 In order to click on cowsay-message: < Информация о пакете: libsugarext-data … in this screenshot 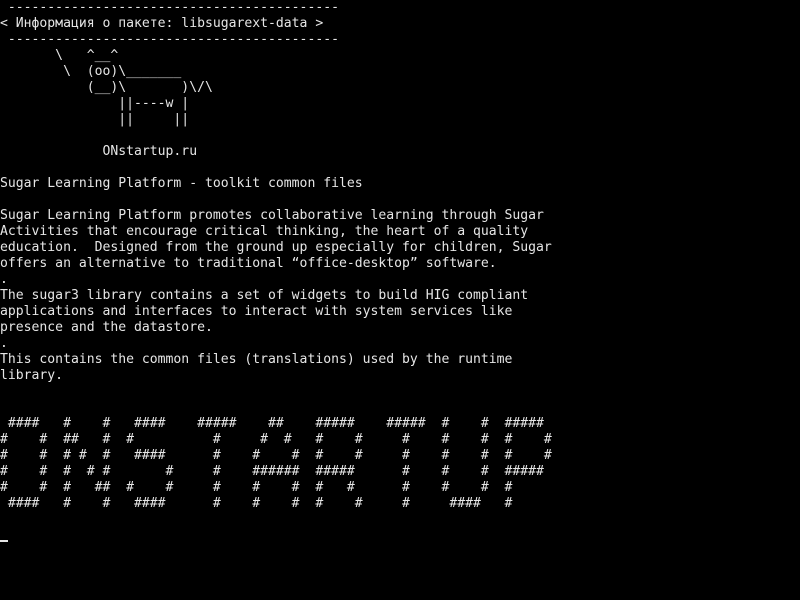, I will do `click(162, 23)`.